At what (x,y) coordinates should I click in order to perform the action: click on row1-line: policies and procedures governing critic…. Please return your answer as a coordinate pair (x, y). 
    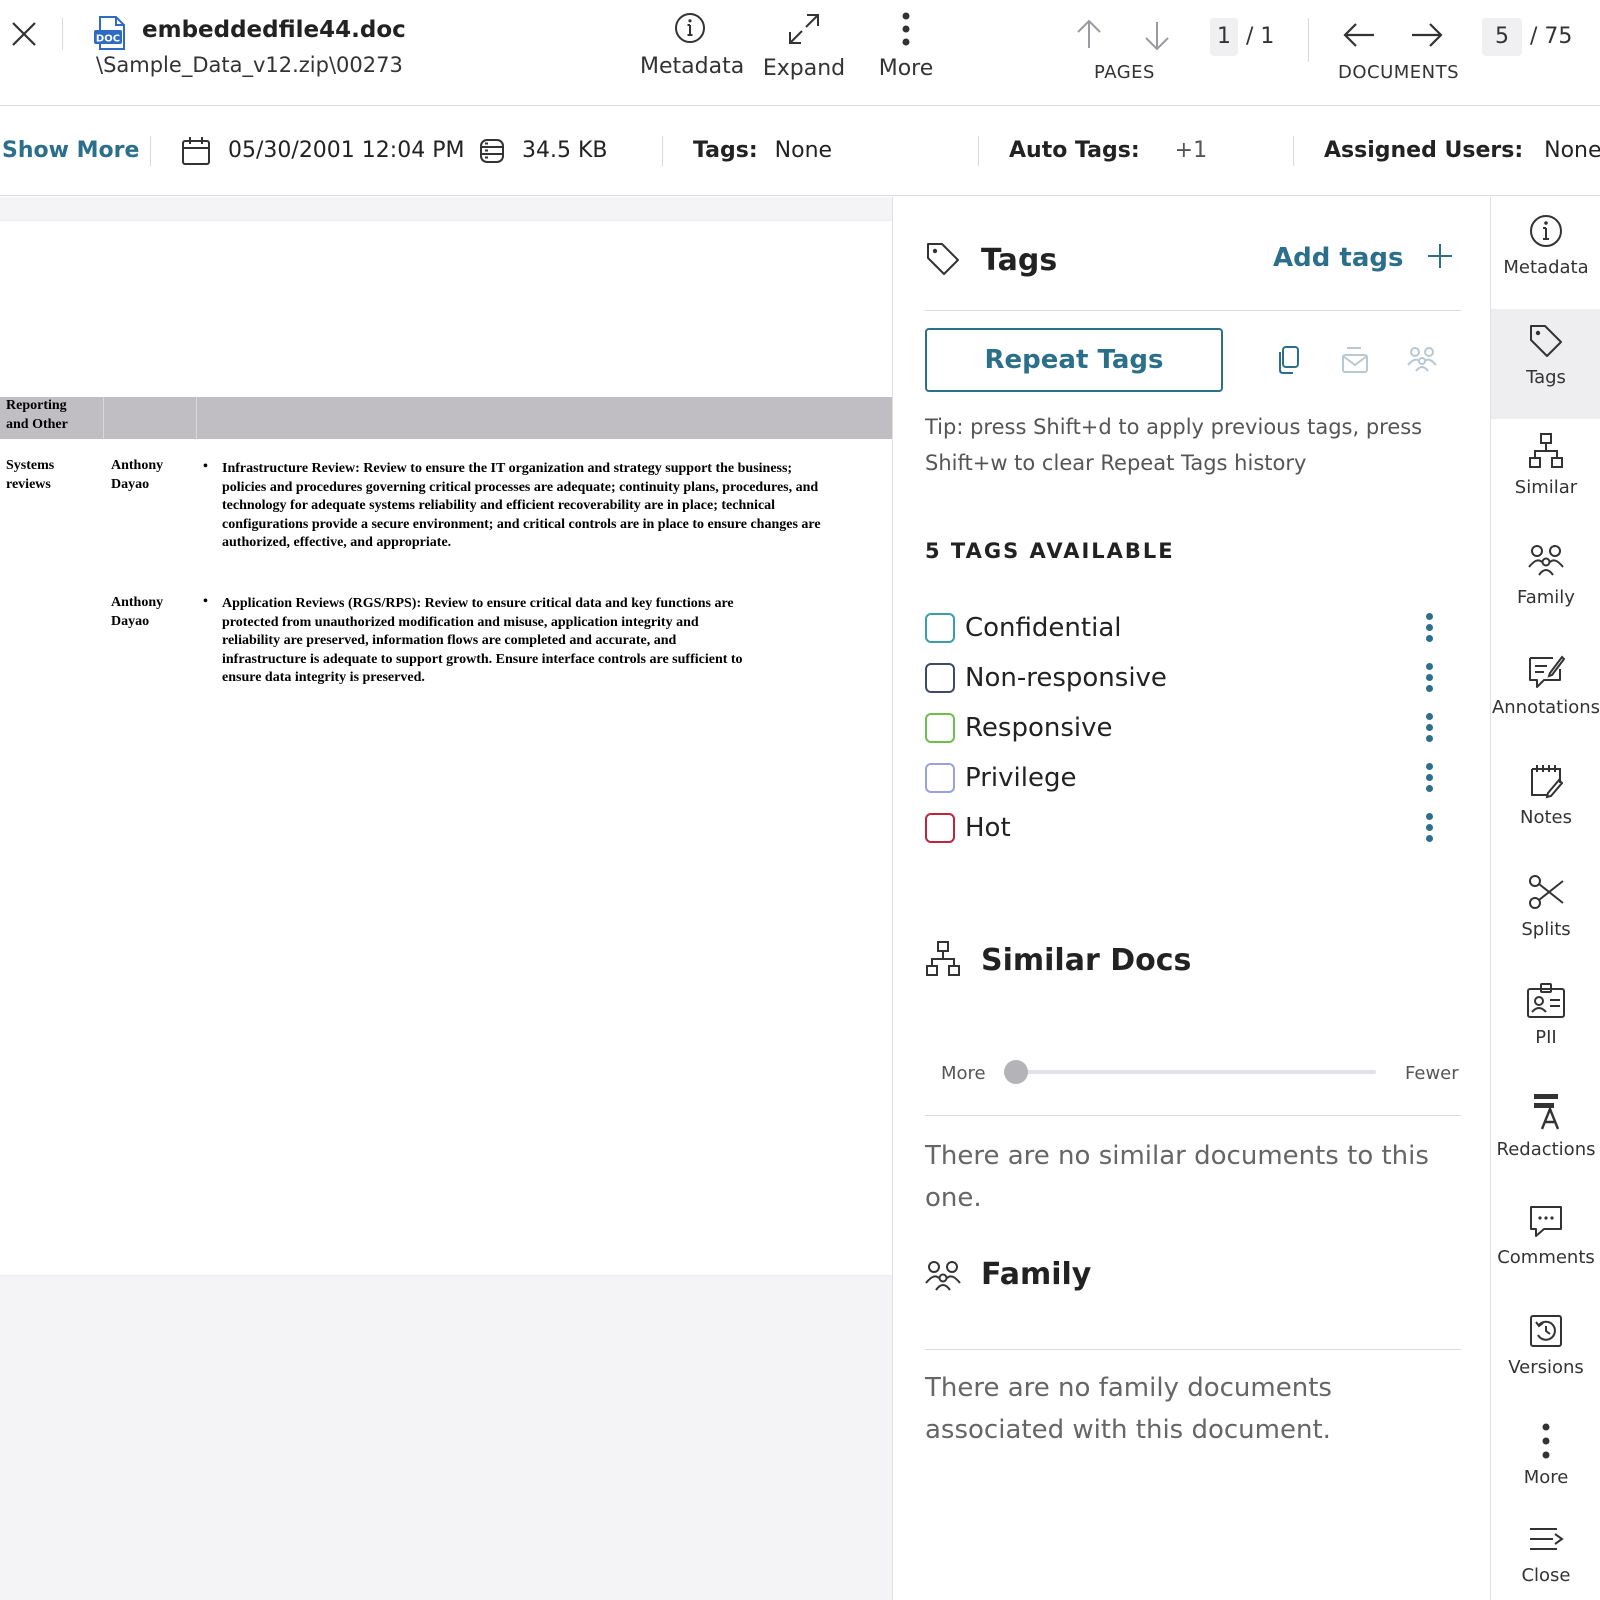
    Looking at the image, I should click on (520, 487).